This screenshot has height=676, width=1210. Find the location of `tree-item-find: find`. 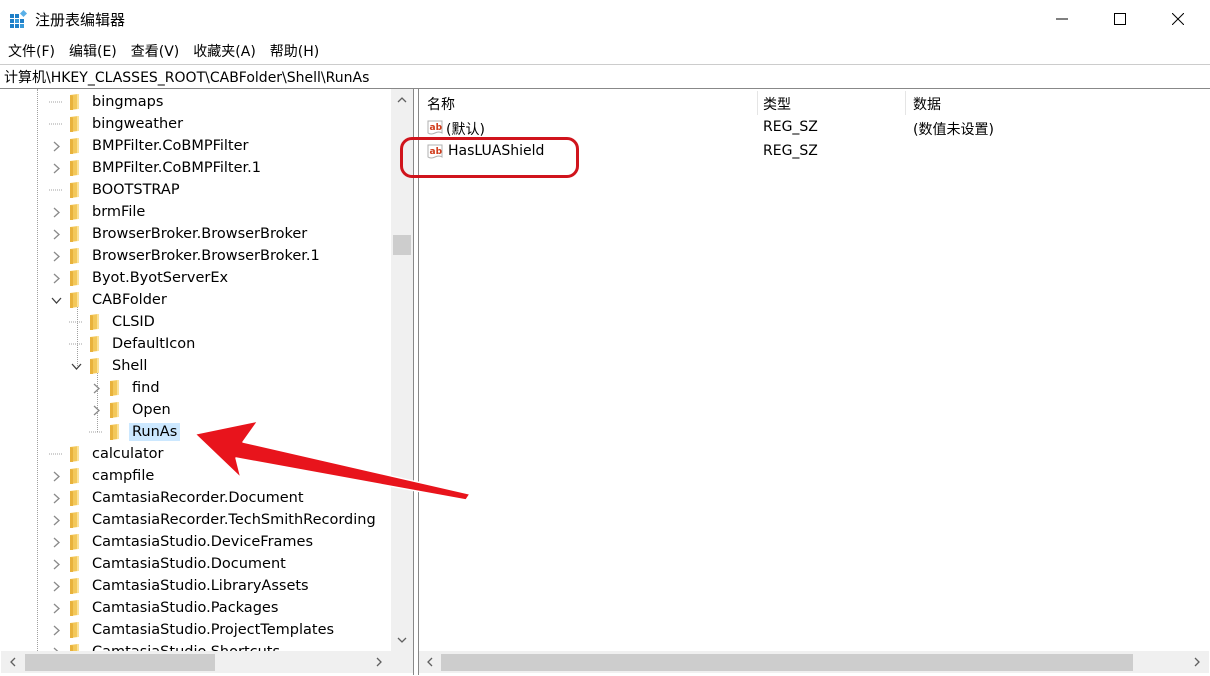

tree-item-find: find is located at coordinates (126, 388).